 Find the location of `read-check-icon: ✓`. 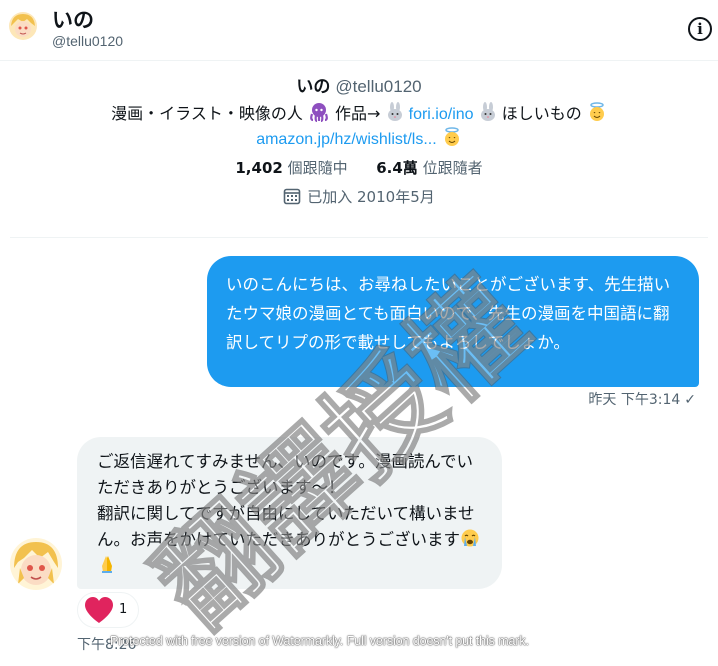

read-check-icon: ✓ is located at coordinates (690, 400).